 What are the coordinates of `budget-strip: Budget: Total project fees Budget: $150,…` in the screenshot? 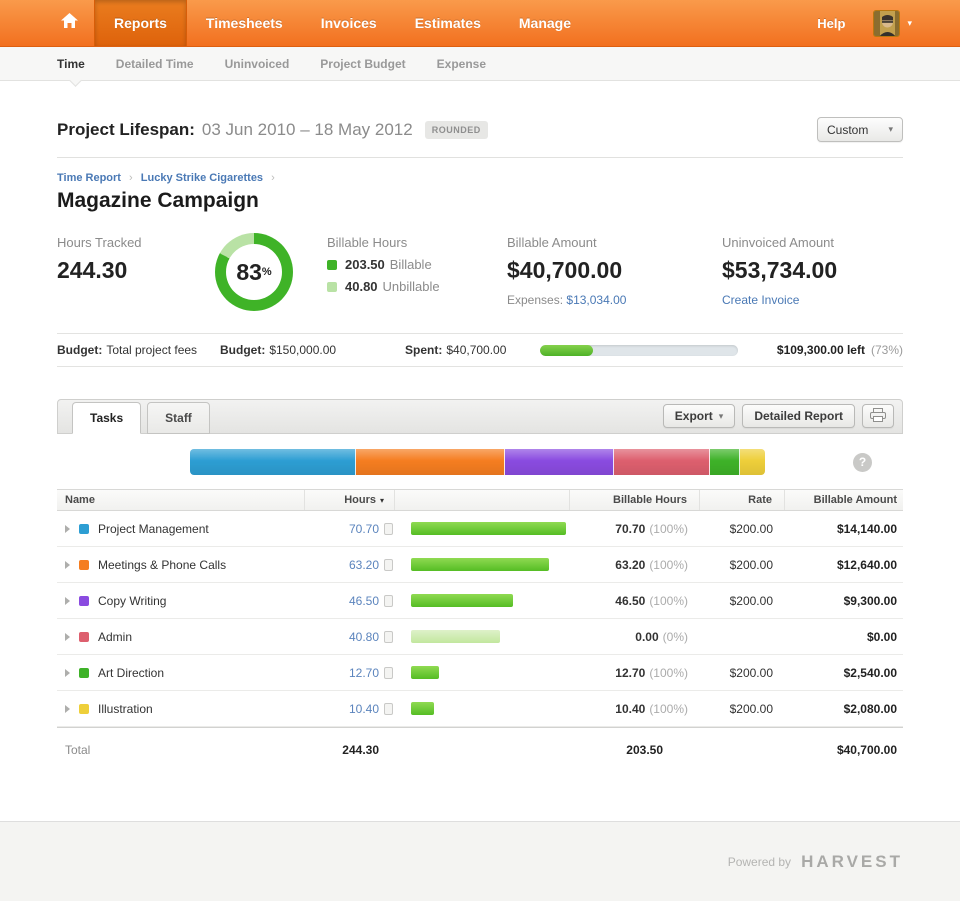 It's located at (480, 350).